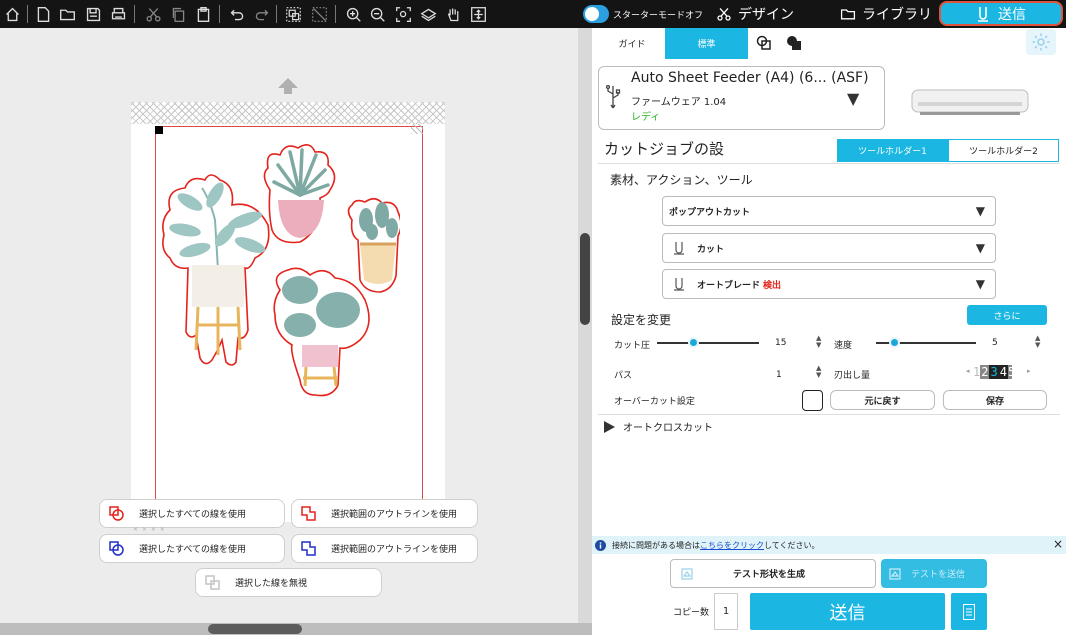  Describe the element at coordinates (237, 14) in the screenshot. I see `undo-icon` at that location.